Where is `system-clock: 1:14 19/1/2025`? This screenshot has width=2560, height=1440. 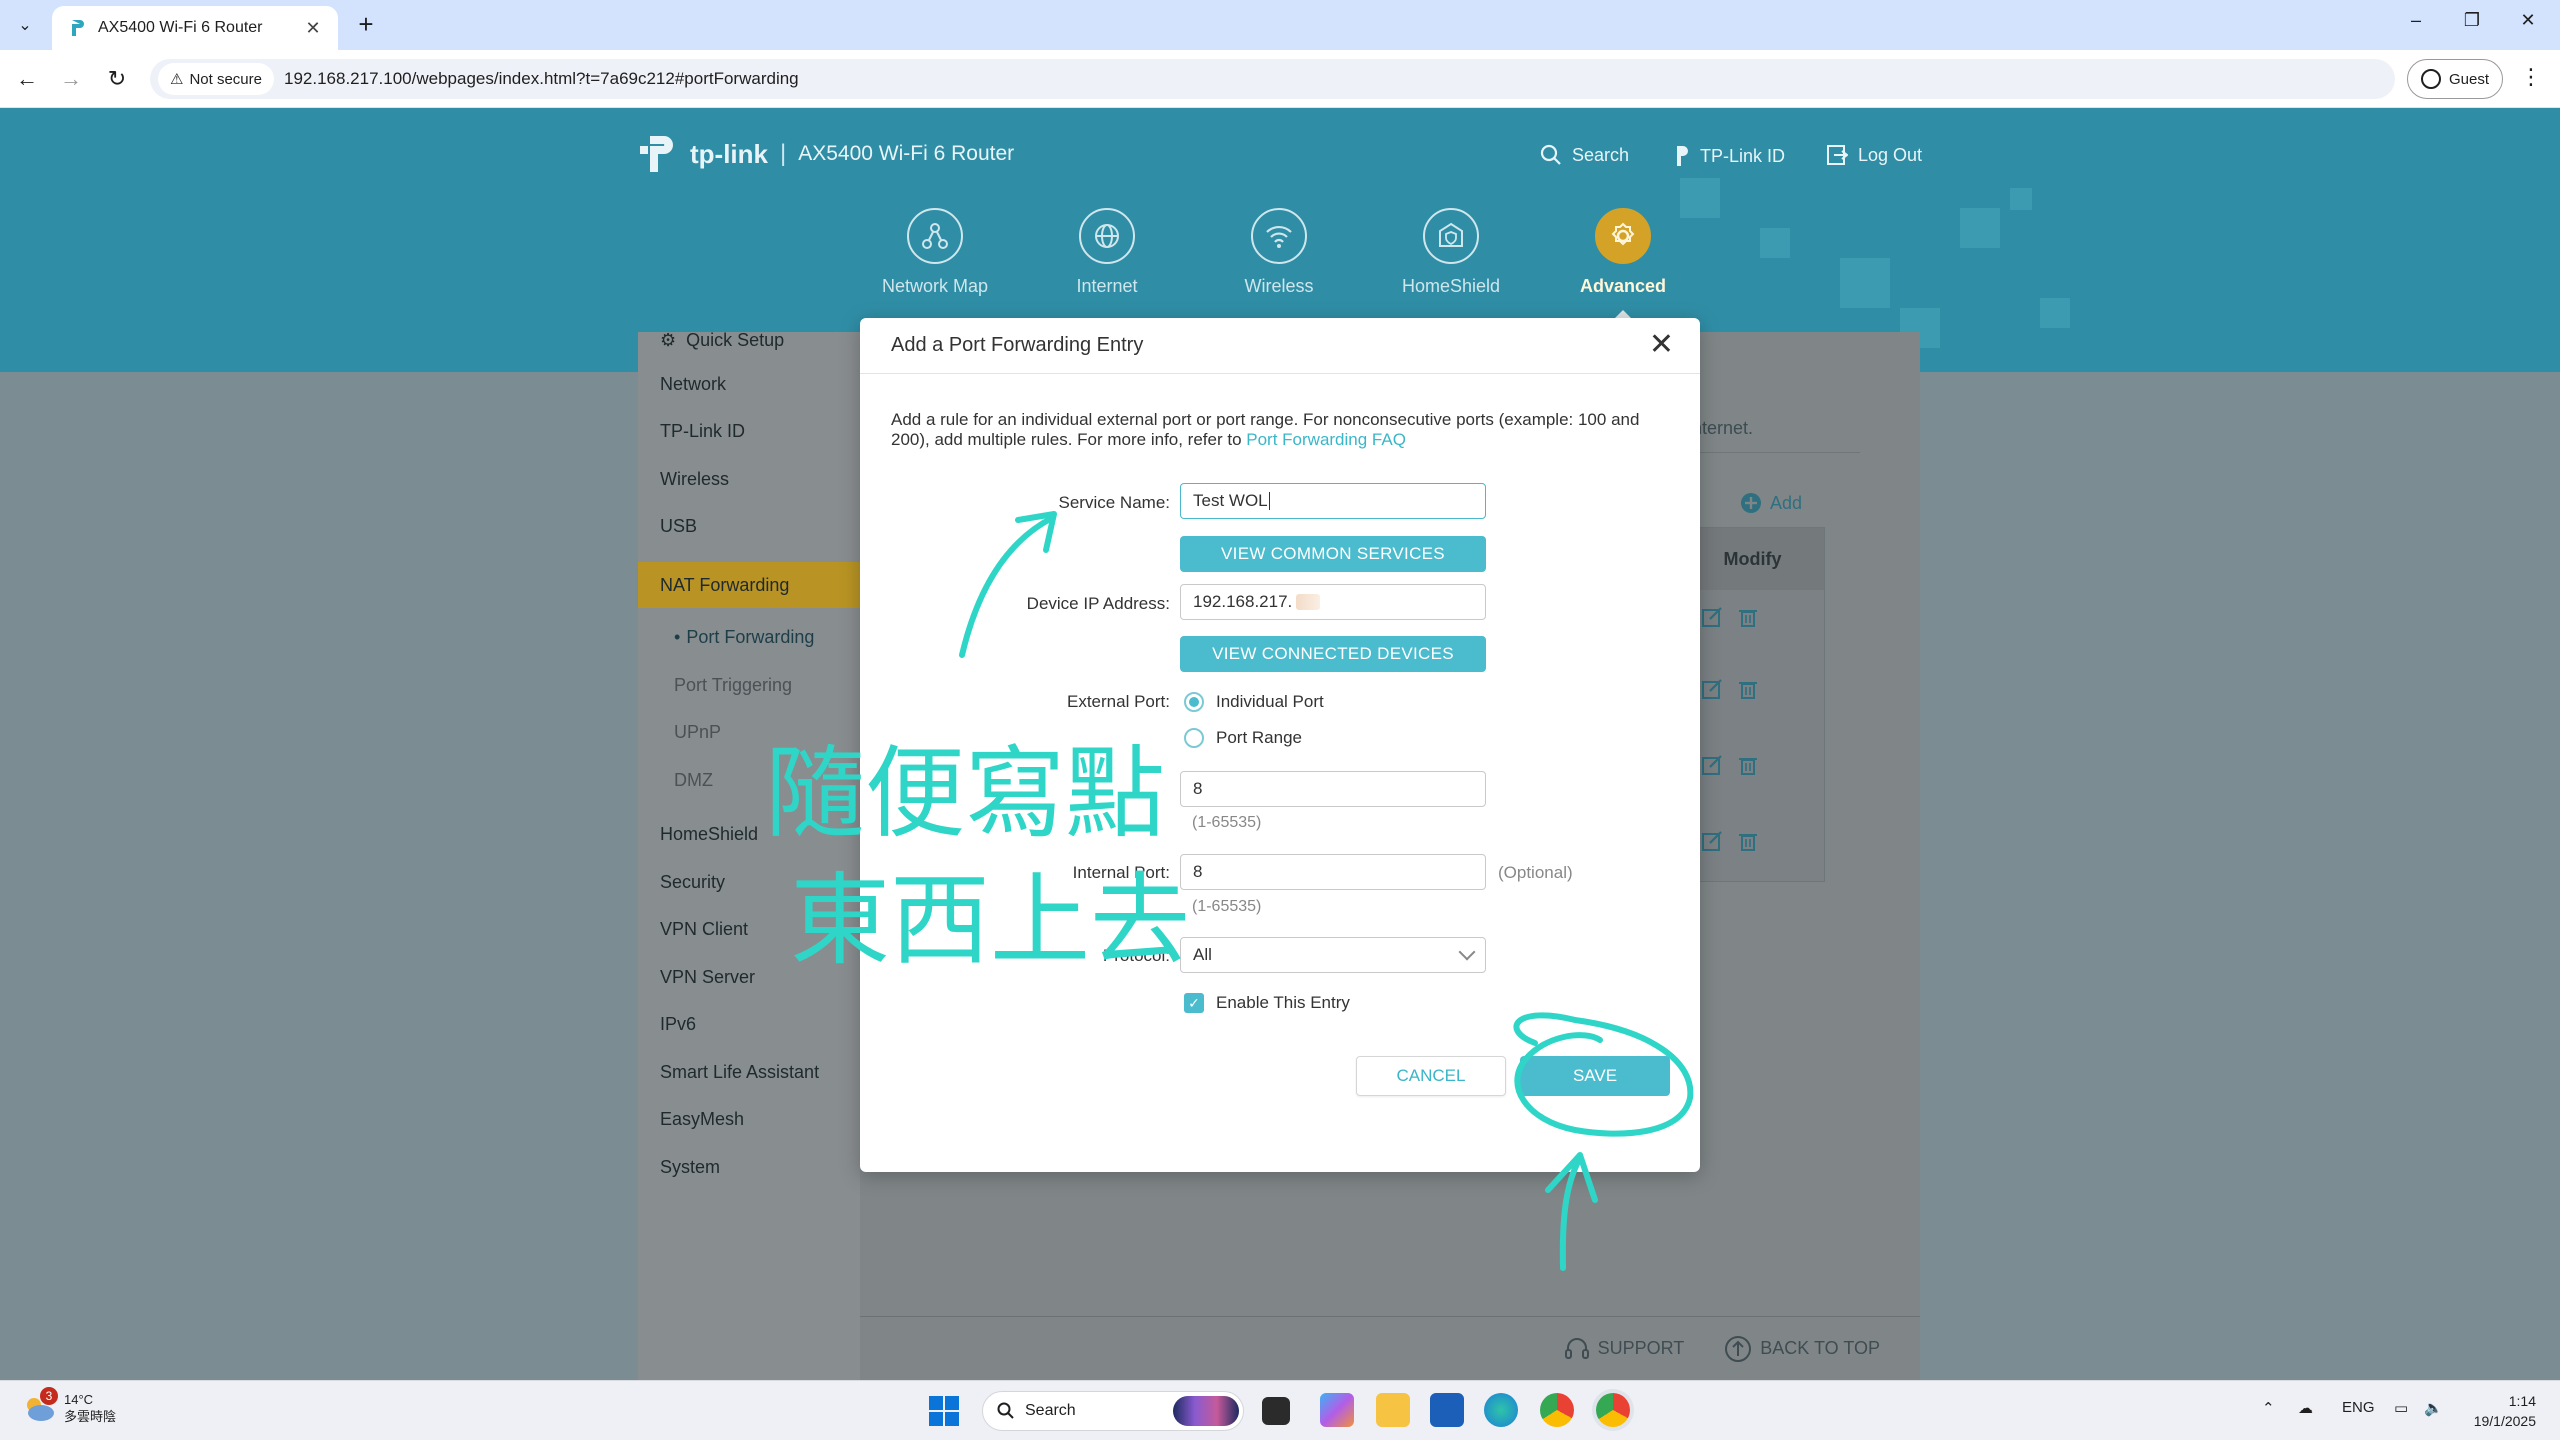 system-clock: 1:14 19/1/2025 is located at coordinates (2496, 1411).